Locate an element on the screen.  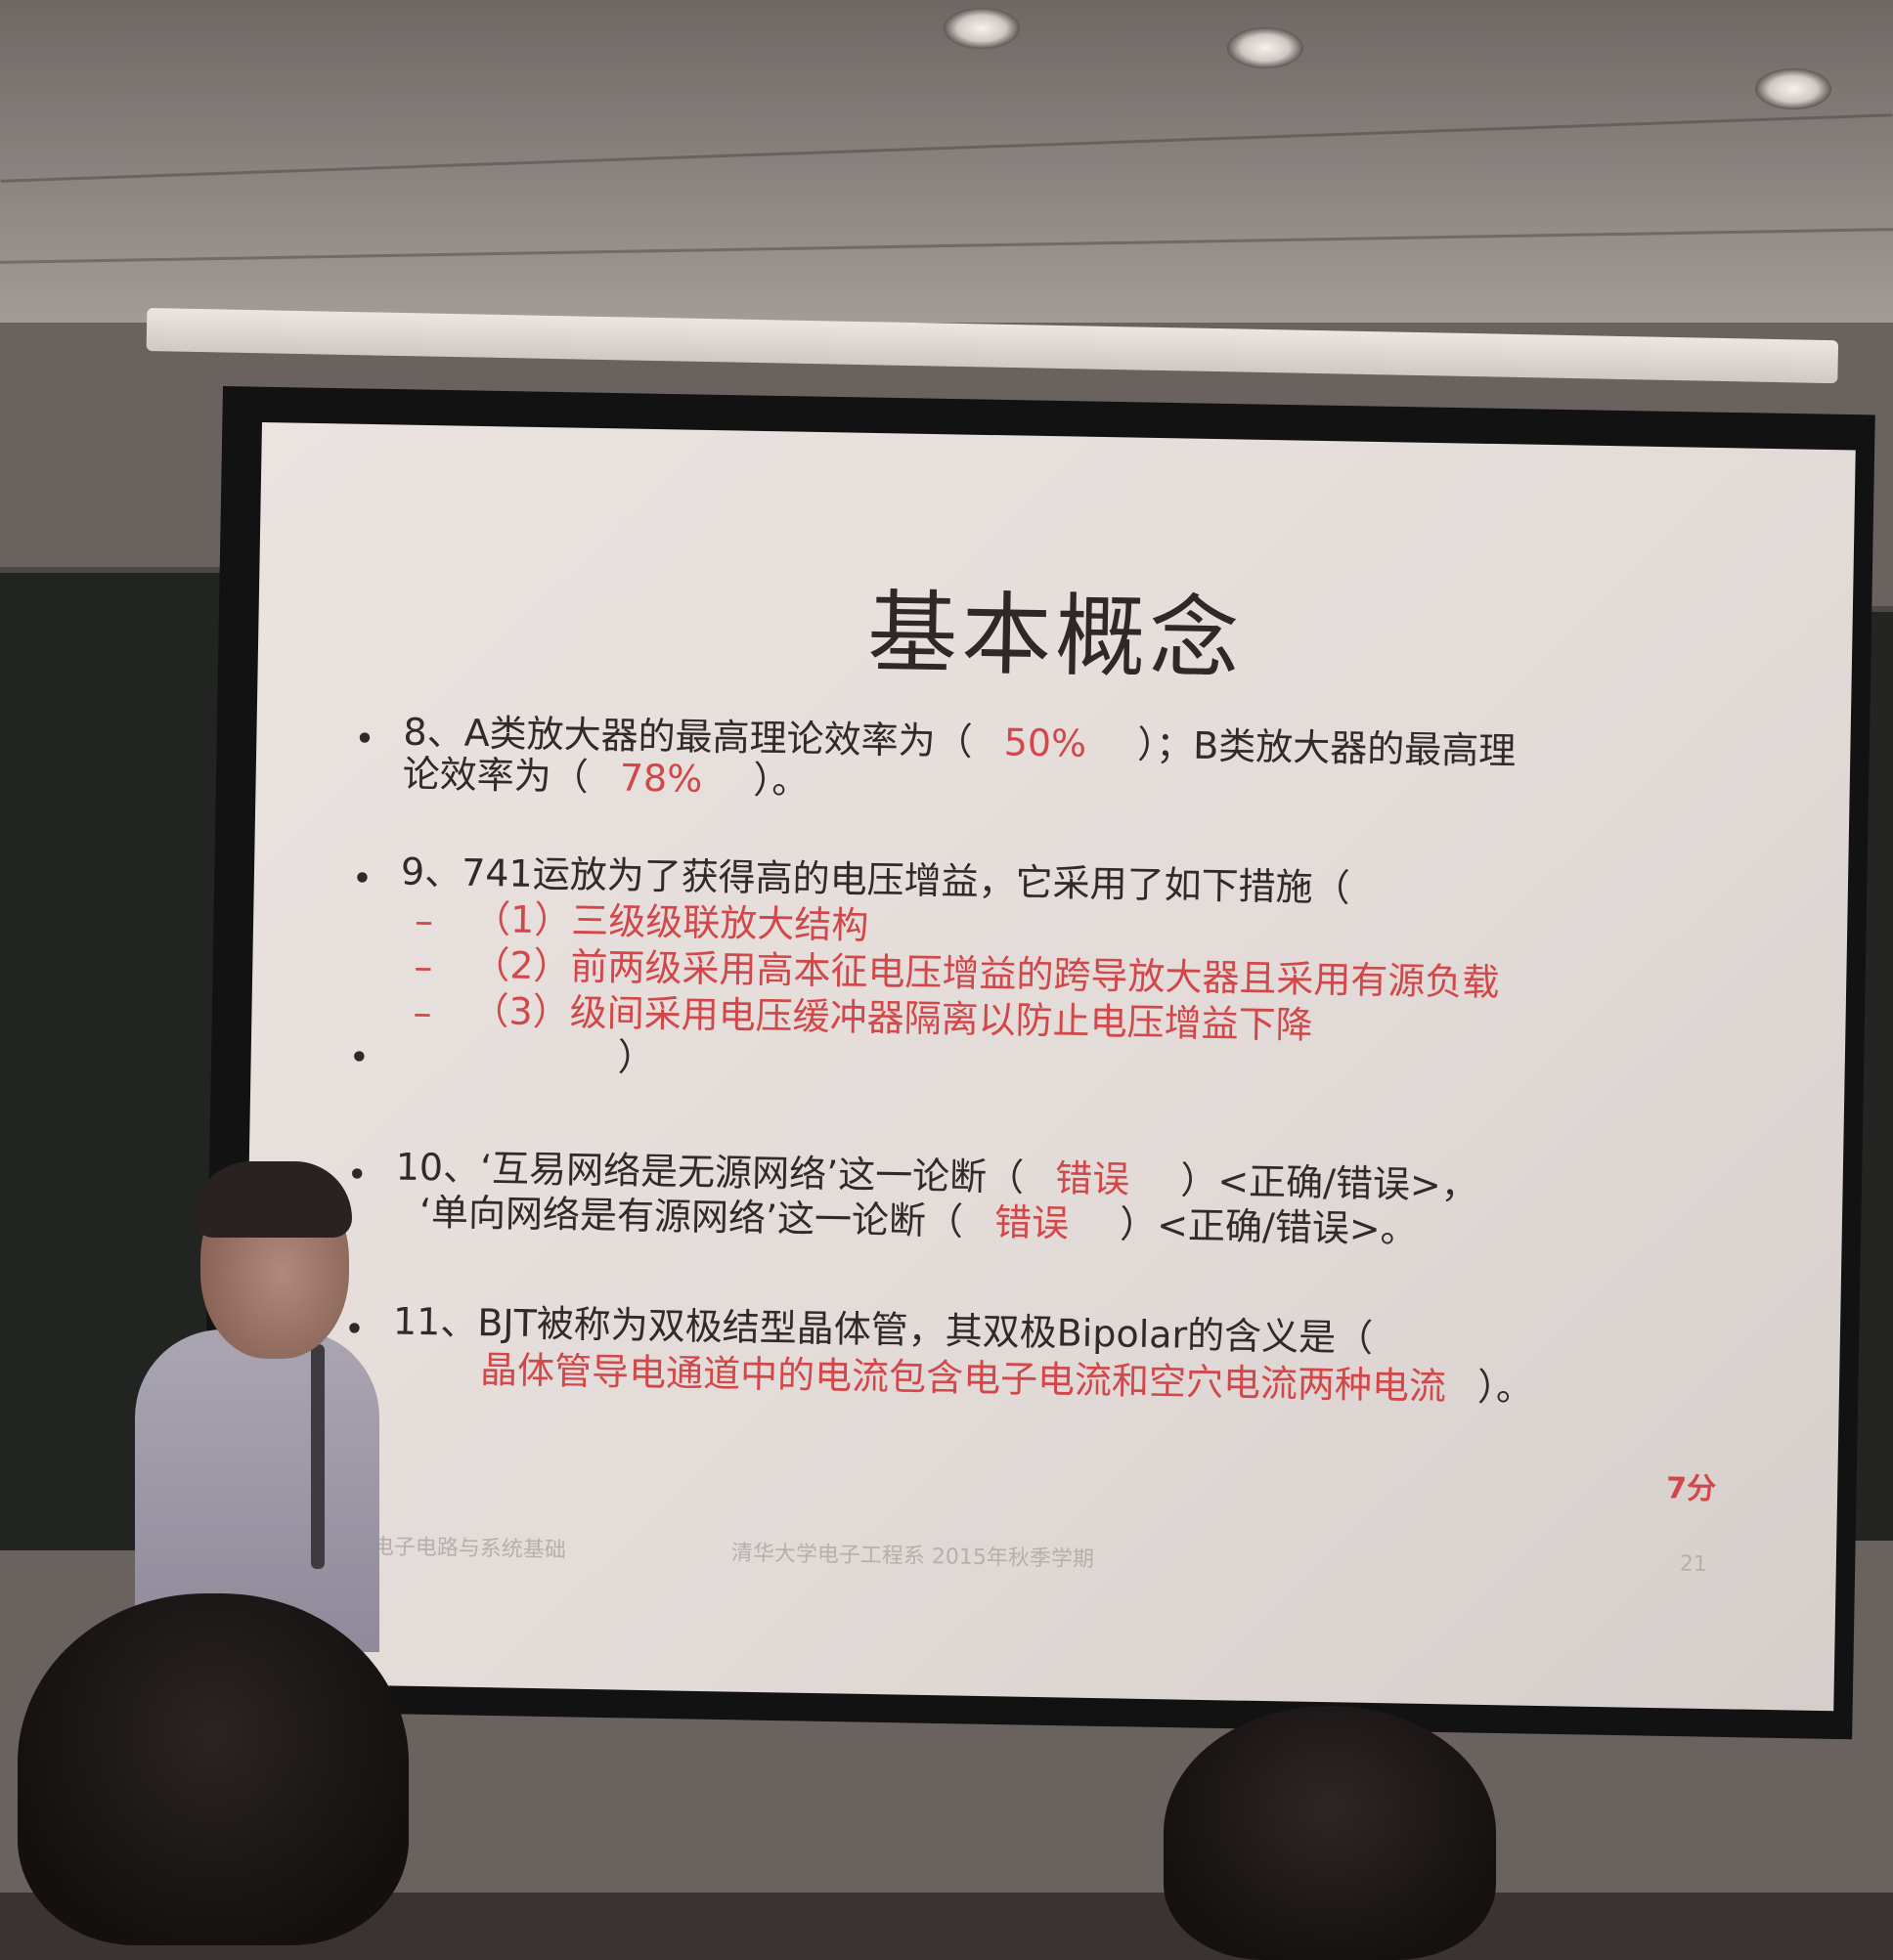
q10-line2-suffix: ）<正确/错误>。 is located at coordinates (1269, 1226).